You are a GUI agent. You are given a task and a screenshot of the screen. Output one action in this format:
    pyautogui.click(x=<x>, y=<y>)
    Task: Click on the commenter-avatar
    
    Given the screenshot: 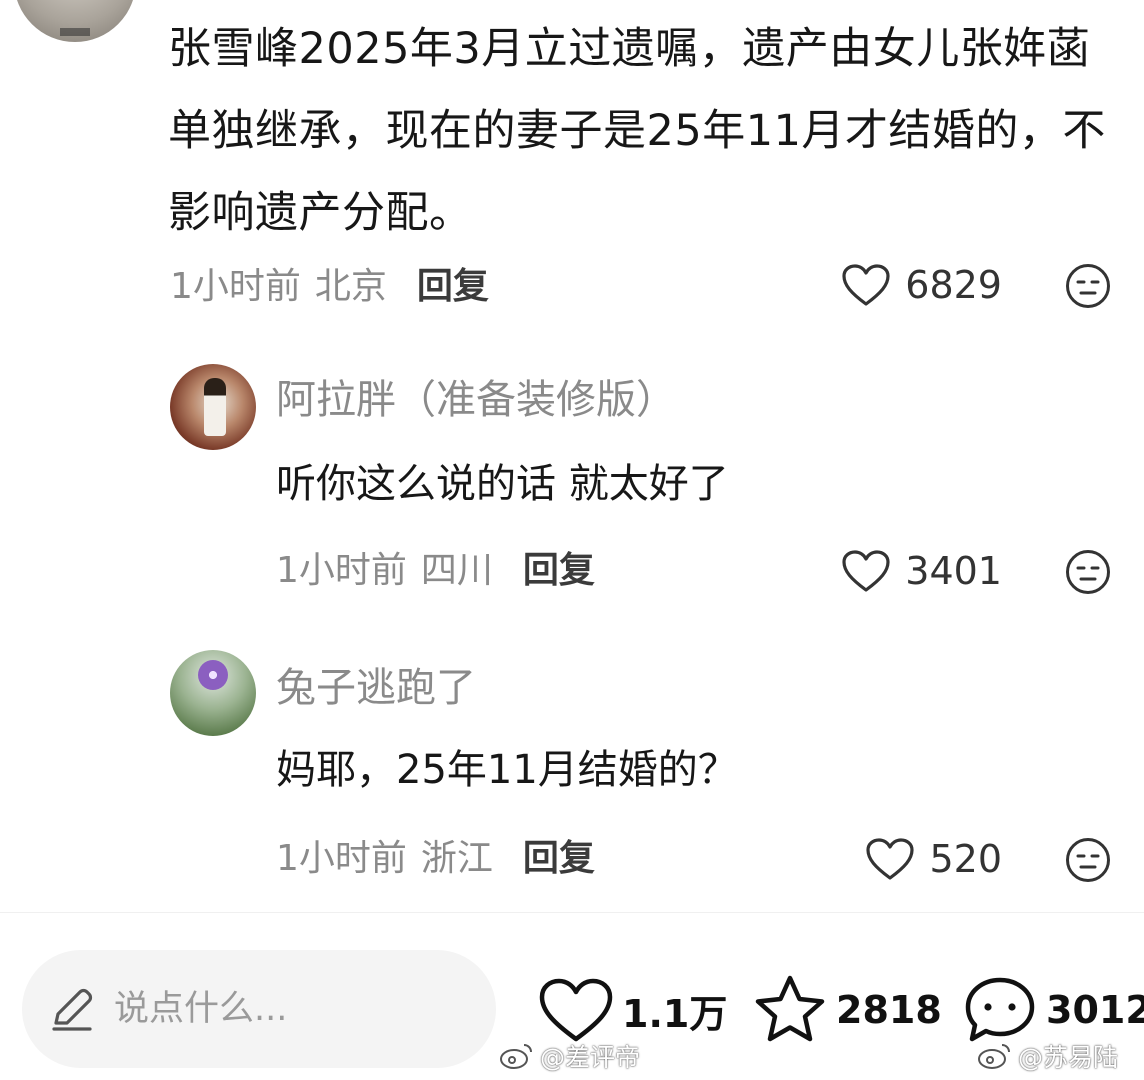 What is the action you would take?
    pyautogui.click(x=75, y=21)
    